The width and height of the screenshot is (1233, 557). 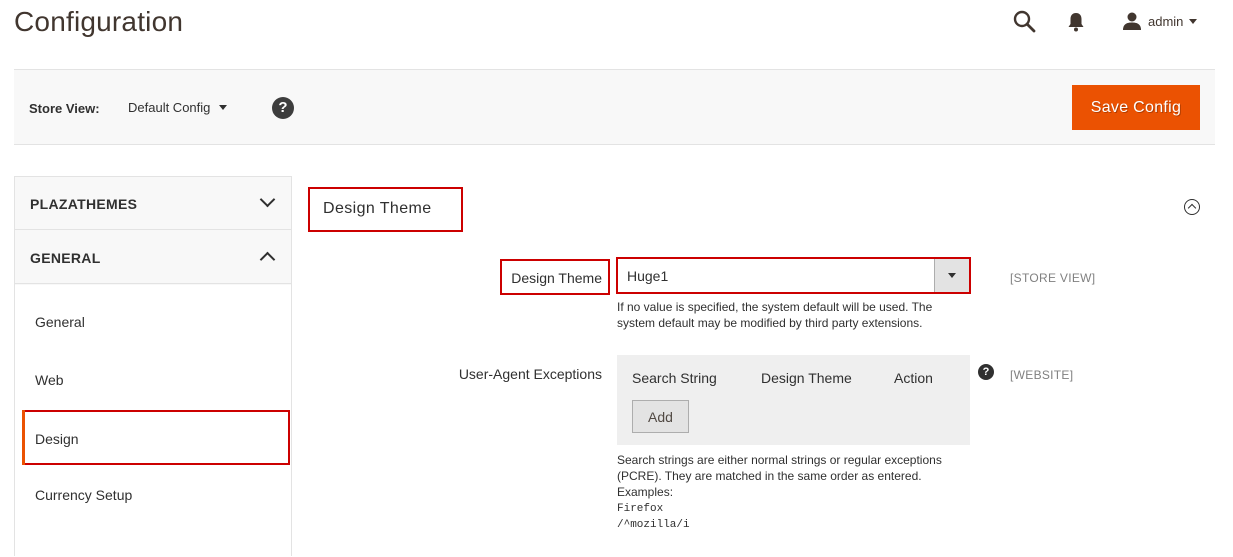 What do you see at coordinates (1053, 278) in the screenshot?
I see `scope-label: [STORE VIEW]` at bounding box center [1053, 278].